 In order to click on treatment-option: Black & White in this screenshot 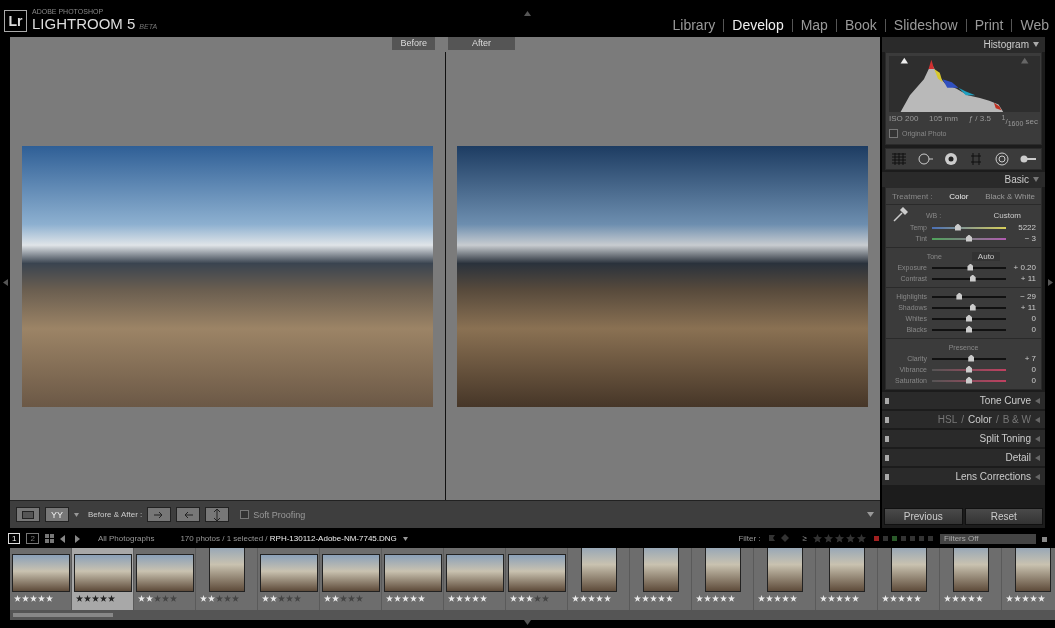, I will do `click(1010, 196)`.